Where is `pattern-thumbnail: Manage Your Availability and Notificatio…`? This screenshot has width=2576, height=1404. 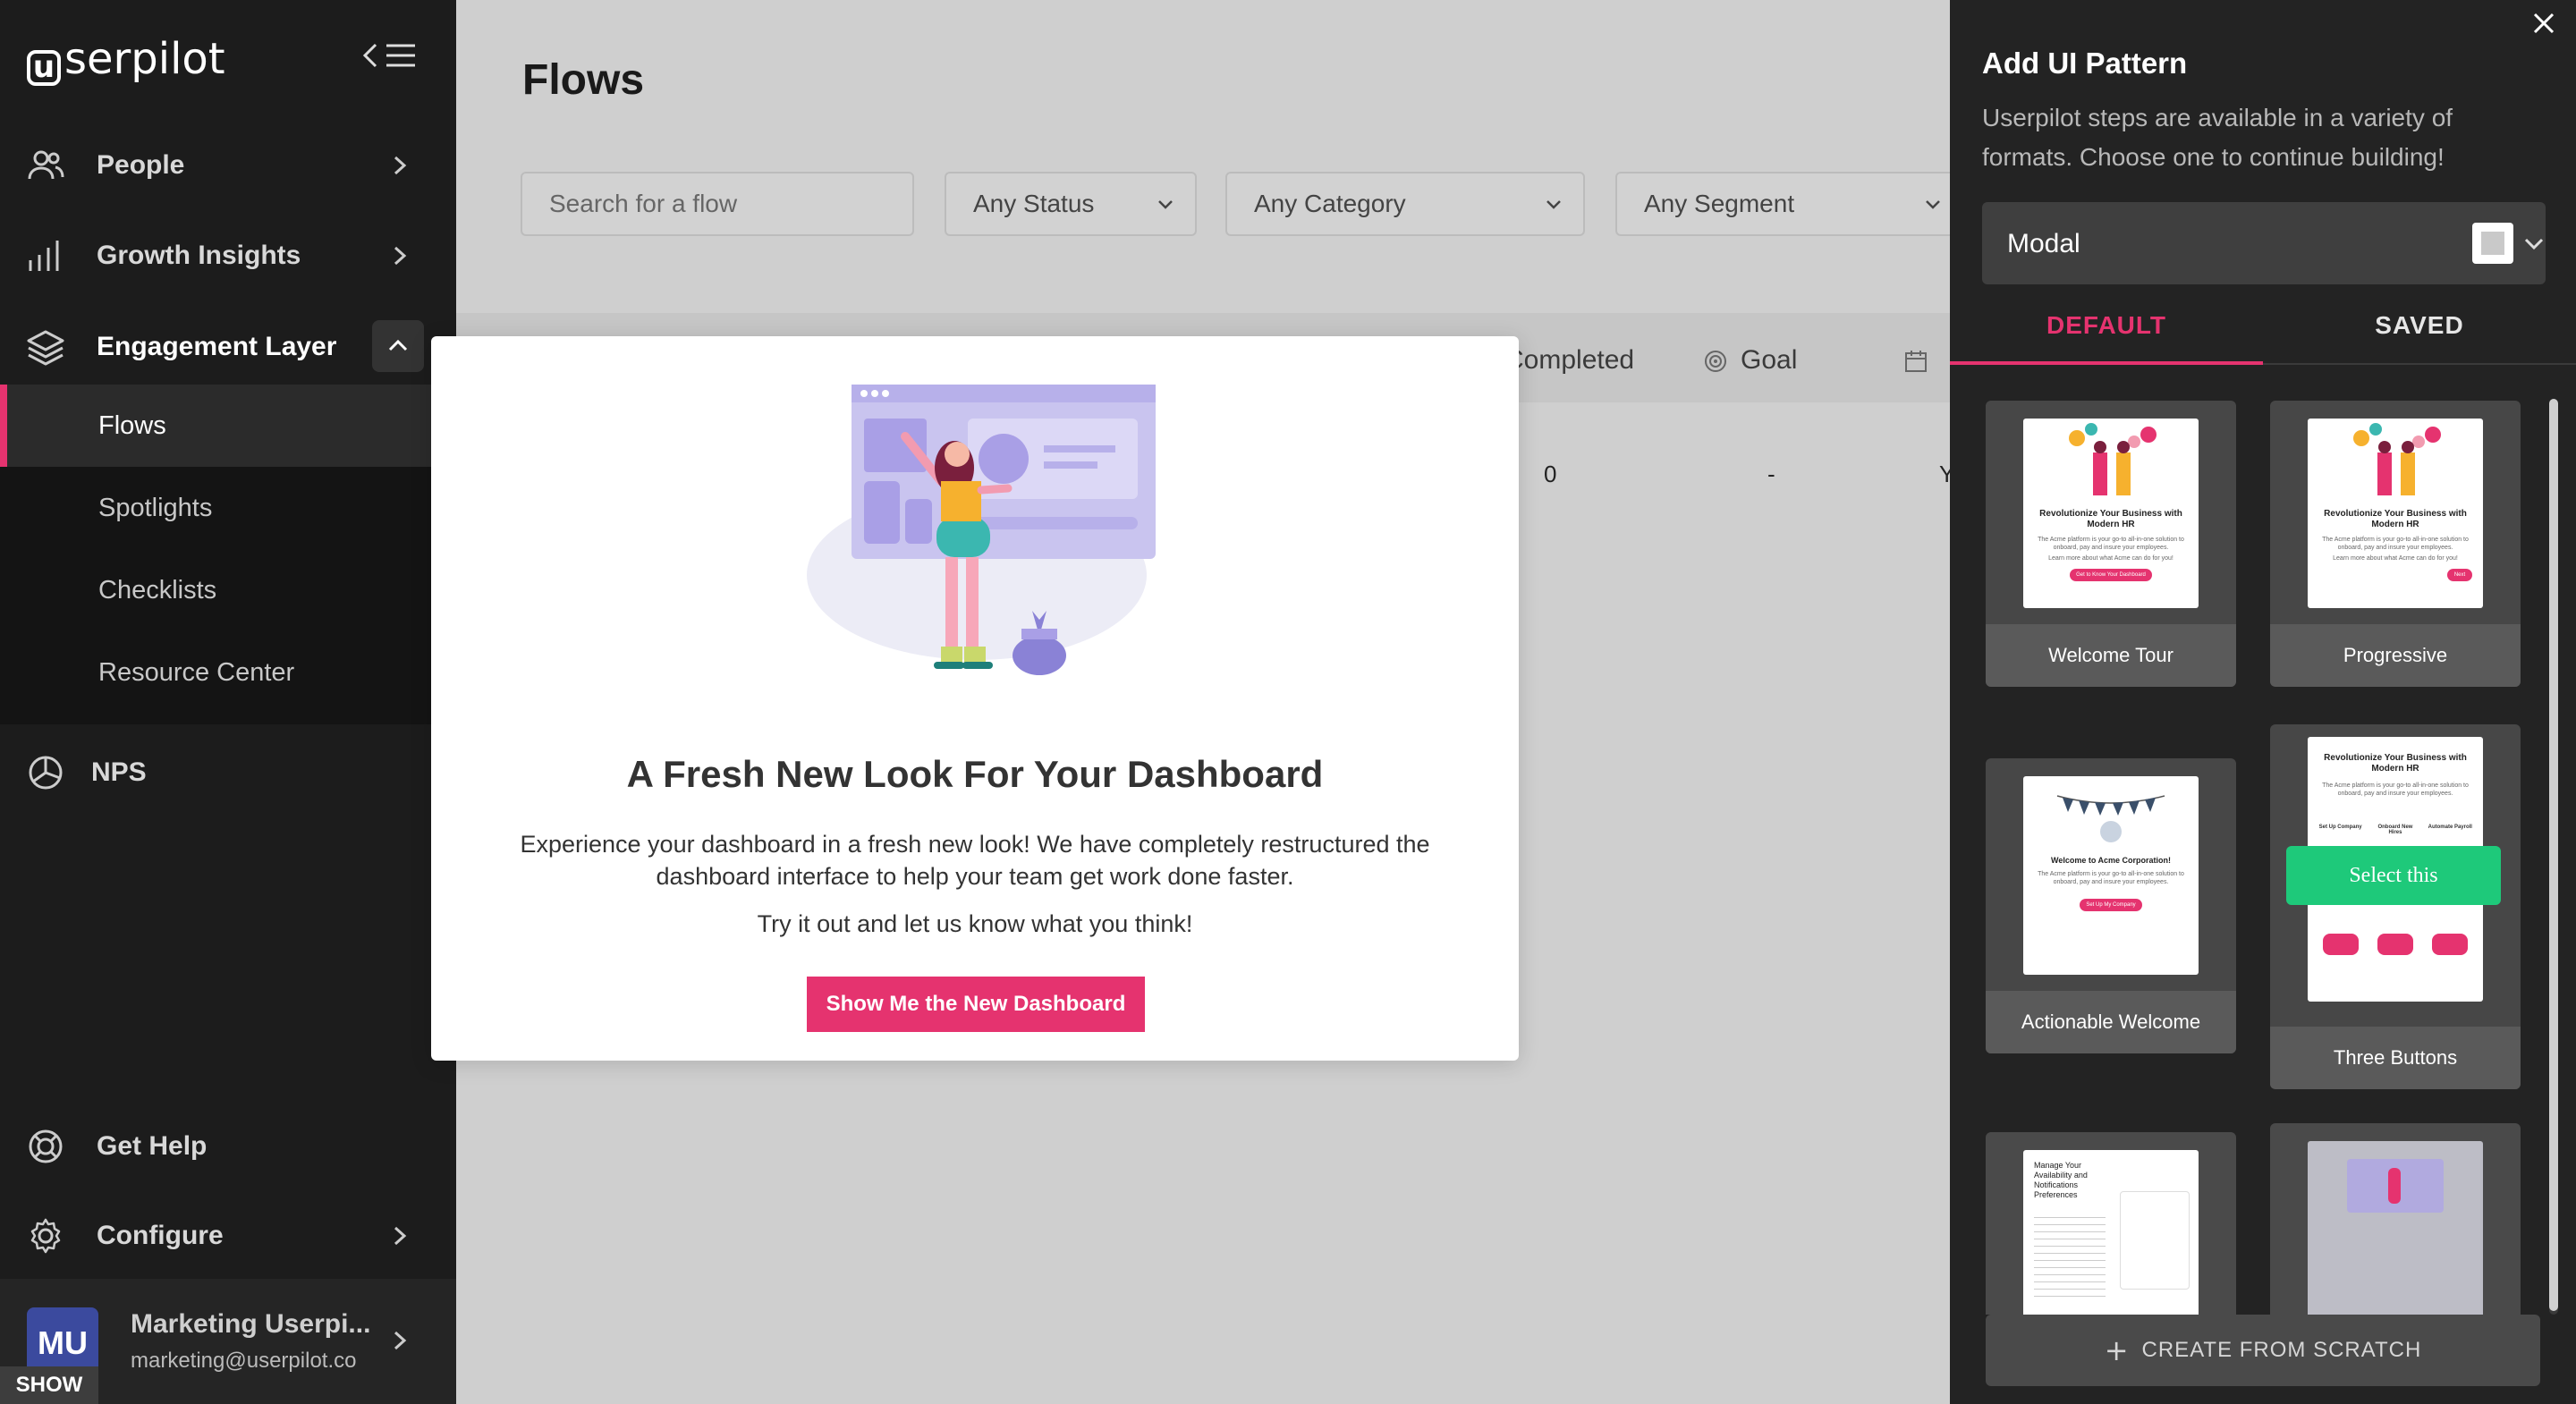
pattern-thumbnail: Manage Your Availability and Notificatio… is located at coordinates (2111, 1233).